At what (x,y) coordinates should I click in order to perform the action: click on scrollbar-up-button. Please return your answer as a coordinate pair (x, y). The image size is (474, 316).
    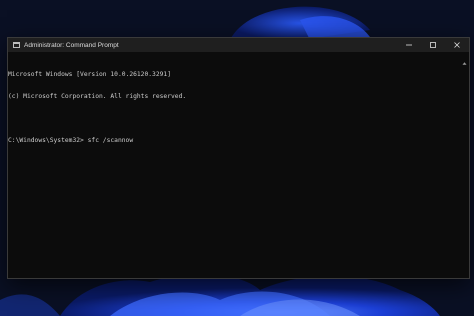
    Looking at the image, I should click on (464, 63).